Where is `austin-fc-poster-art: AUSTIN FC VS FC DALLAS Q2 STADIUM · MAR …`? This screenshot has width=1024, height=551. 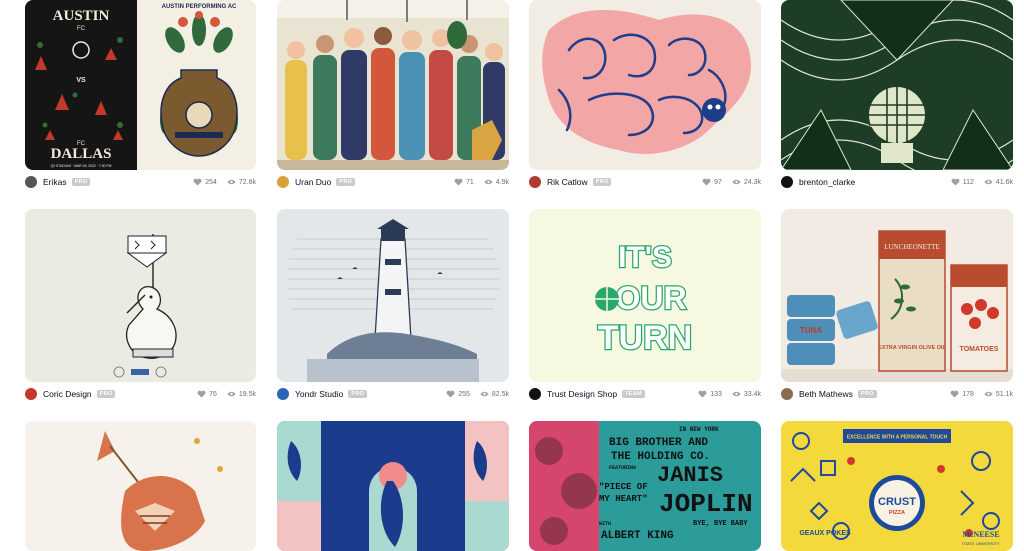
austin-fc-poster-art: AUSTIN FC VS FC DALLAS Q2 STADIUM · MAR … is located at coordinates (140, 85).